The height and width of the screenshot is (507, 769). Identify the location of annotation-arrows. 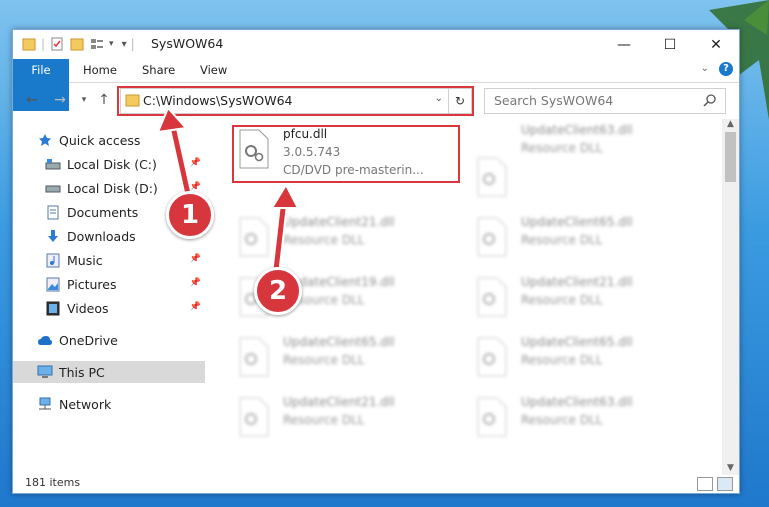
(228, 188).